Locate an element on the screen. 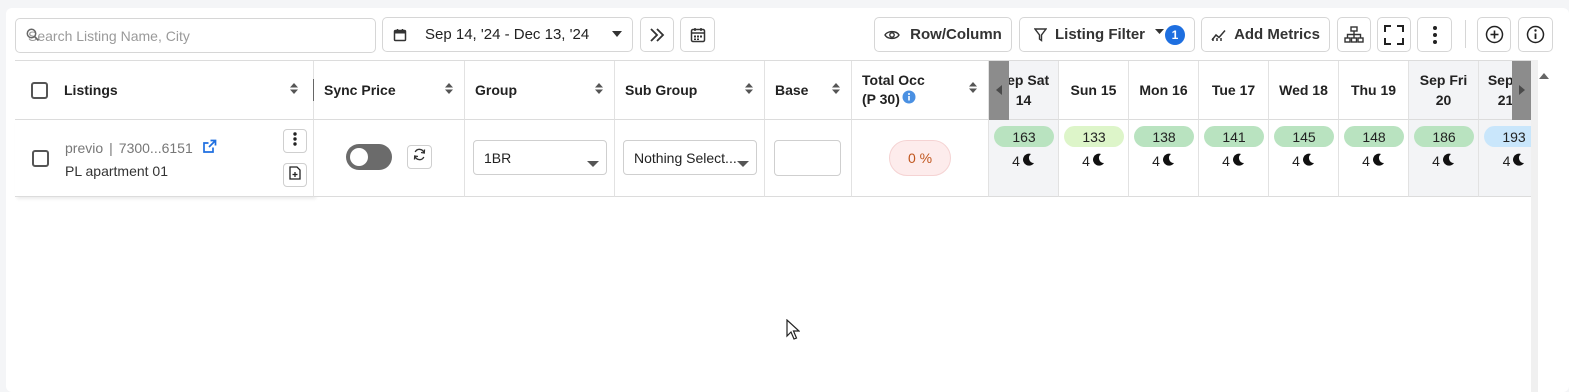  header-group: Group is located at coordinates (540, 90).